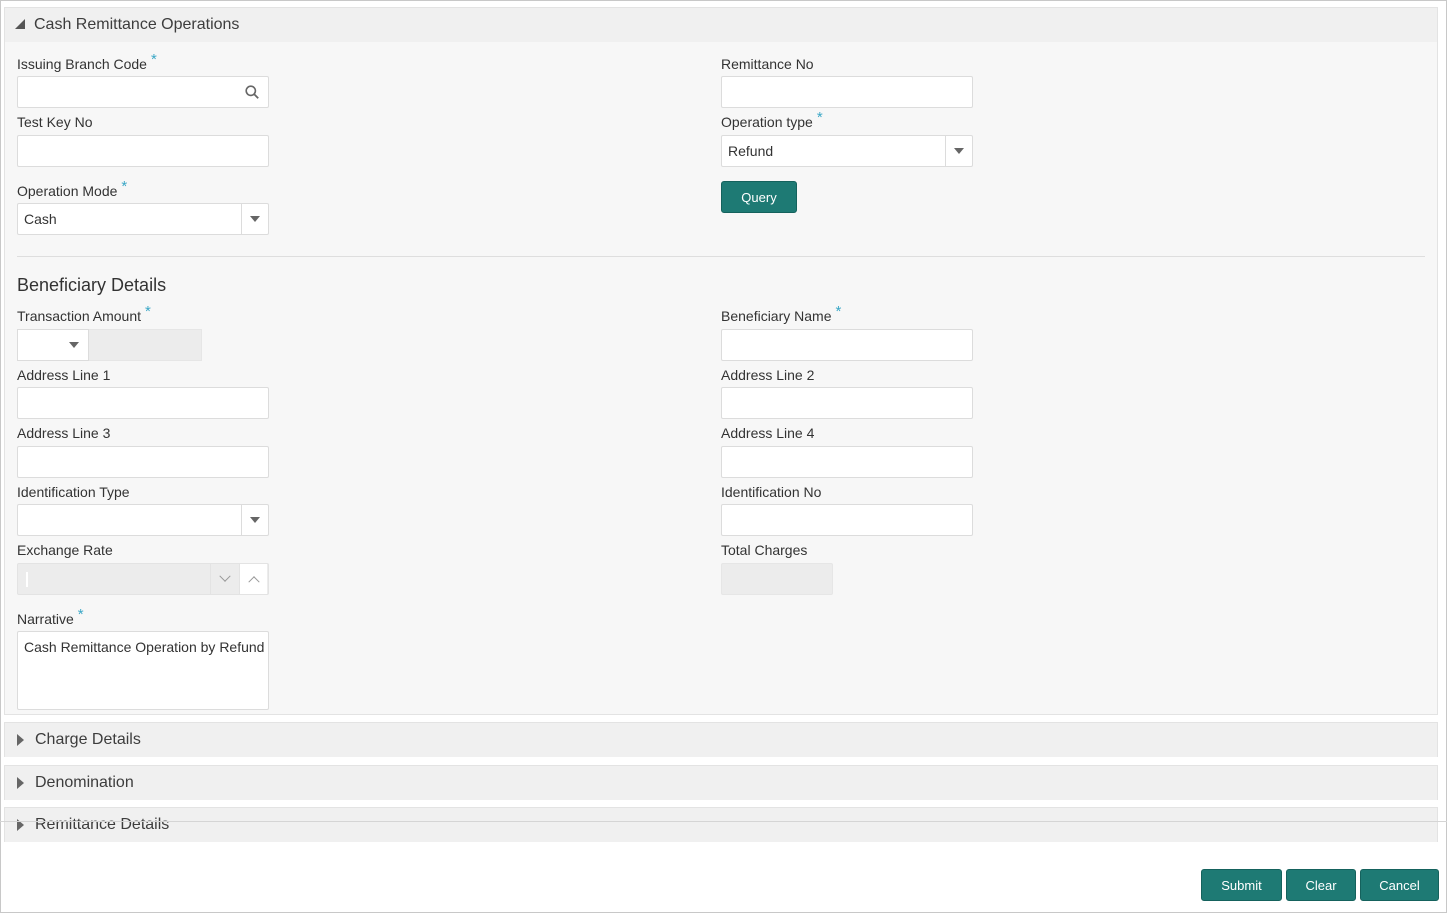 This screenshot has width=1447, height=913. Describe the element at coordinates (50, 616) in the screenshot. I see `narrative-label: Narrative *` at that location.